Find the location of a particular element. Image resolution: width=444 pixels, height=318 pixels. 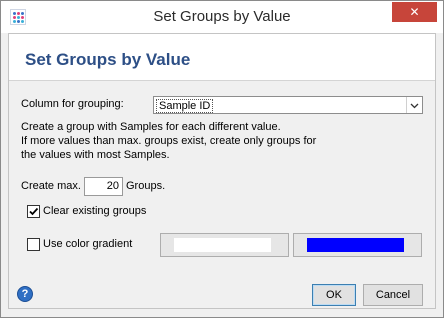

gradient-start-color-button is located at coordinates (224, 245).